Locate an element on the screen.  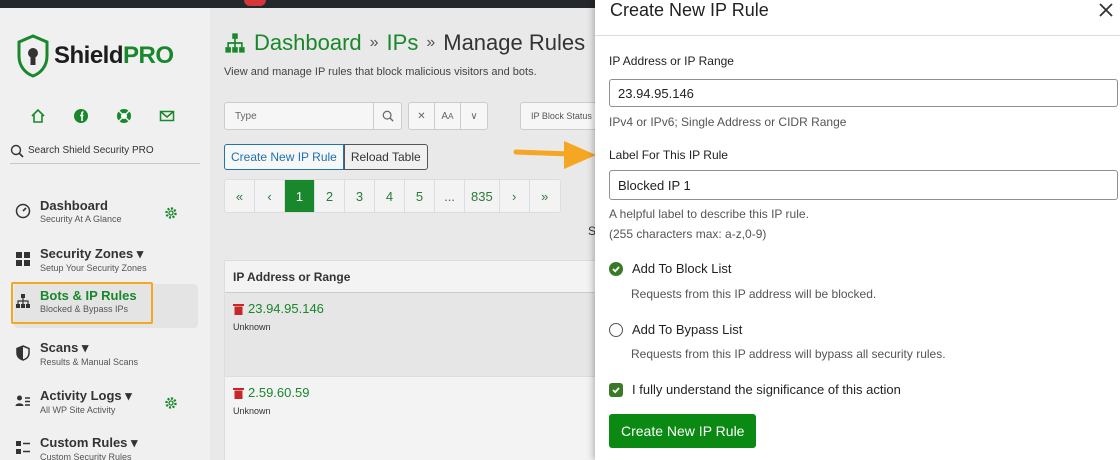
support-icon is located at coordinates (124, 116).